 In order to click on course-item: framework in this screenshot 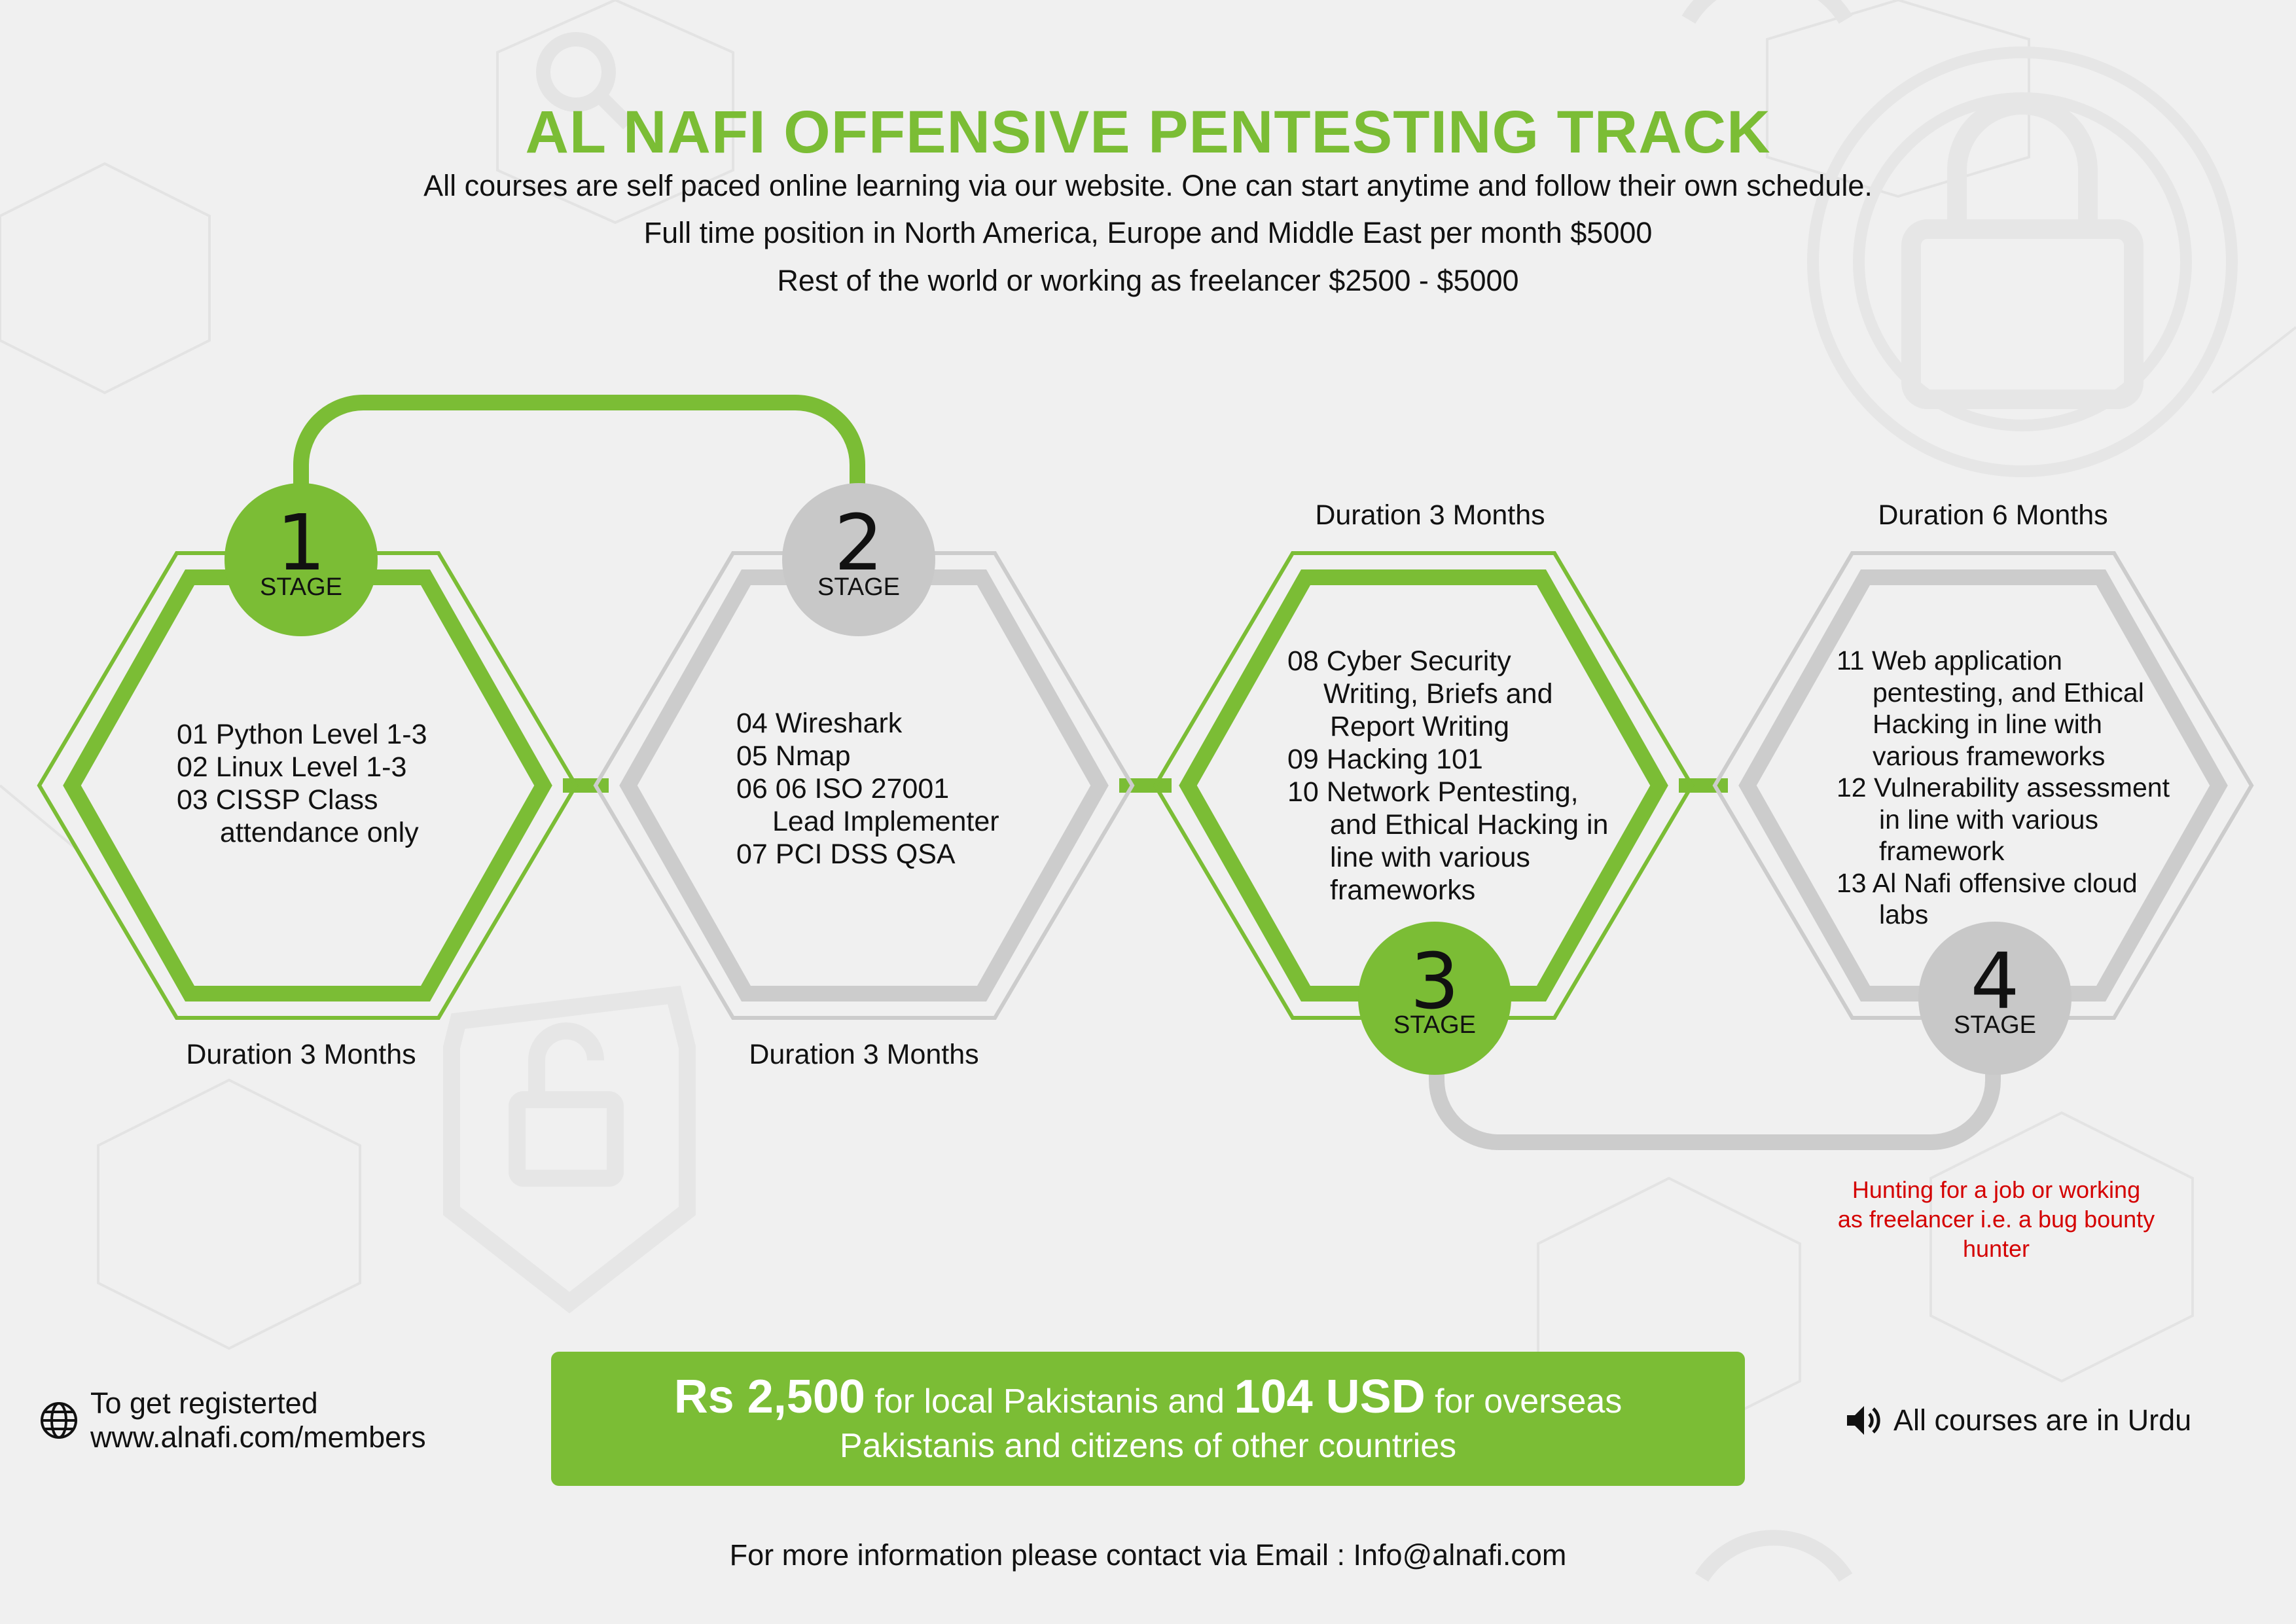, I will do `click(1942, 851)`.